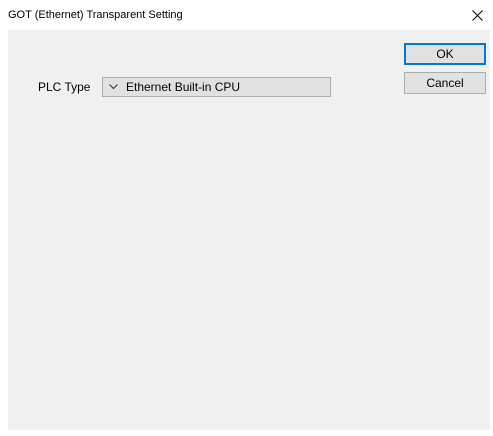 This screenshot has height=436, width=493. Describe the element at coordinates (95, 15) in the screenshot. I see `window-title: GOT (Ethernet) Transparent Setting` at that location.